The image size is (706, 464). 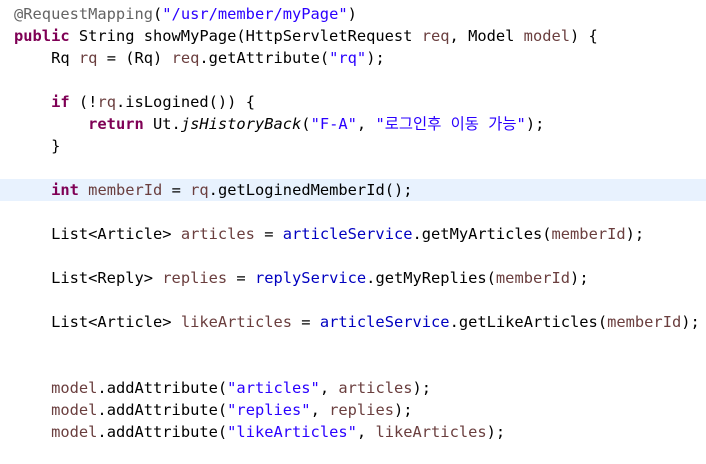 I want to click on code-line: if (!rq.isLogined()) {, so click(x=353, y=102).